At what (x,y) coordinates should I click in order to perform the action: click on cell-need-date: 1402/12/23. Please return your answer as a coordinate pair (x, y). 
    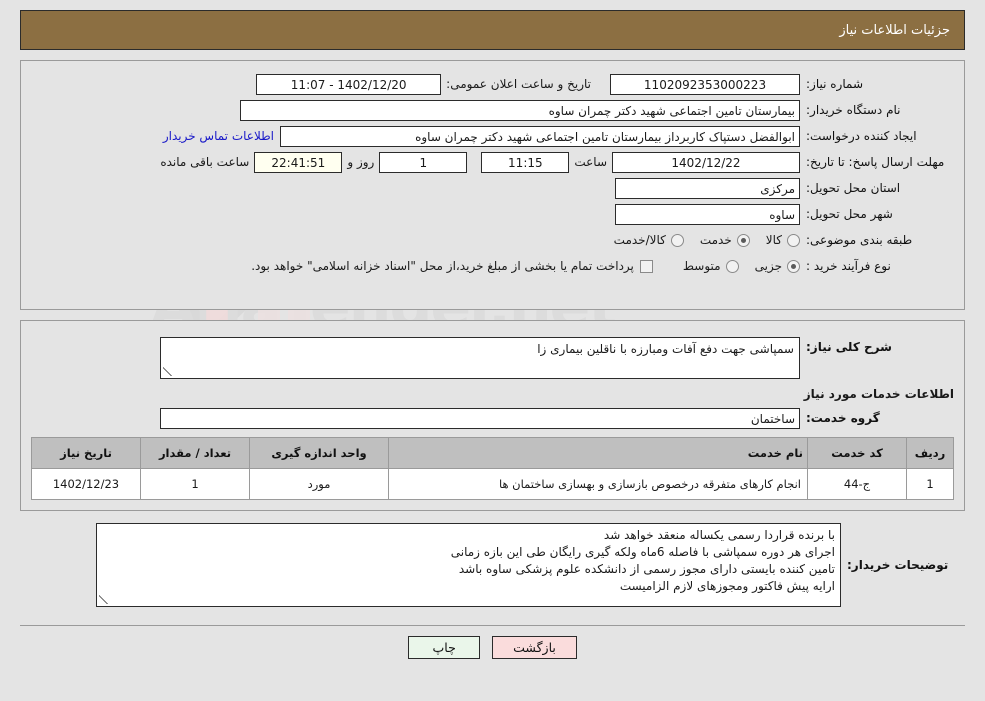
    Looking at the image, I should click on (86, 484).